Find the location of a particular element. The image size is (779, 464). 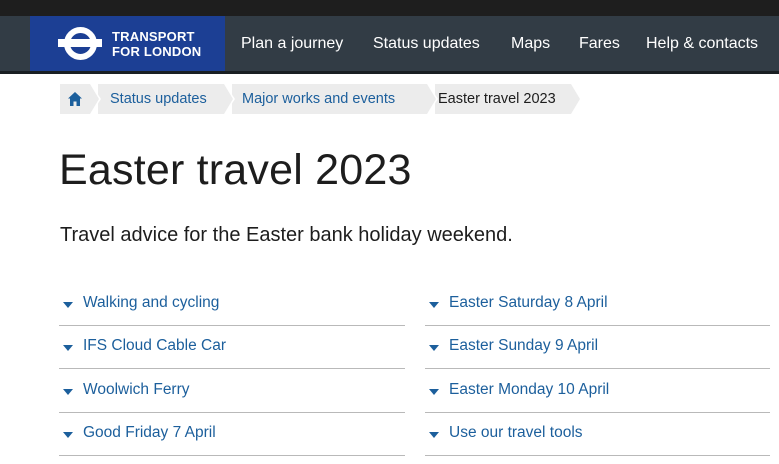

accordion-item: Easter Sunday 9 April is located at coordinates (597, 347).